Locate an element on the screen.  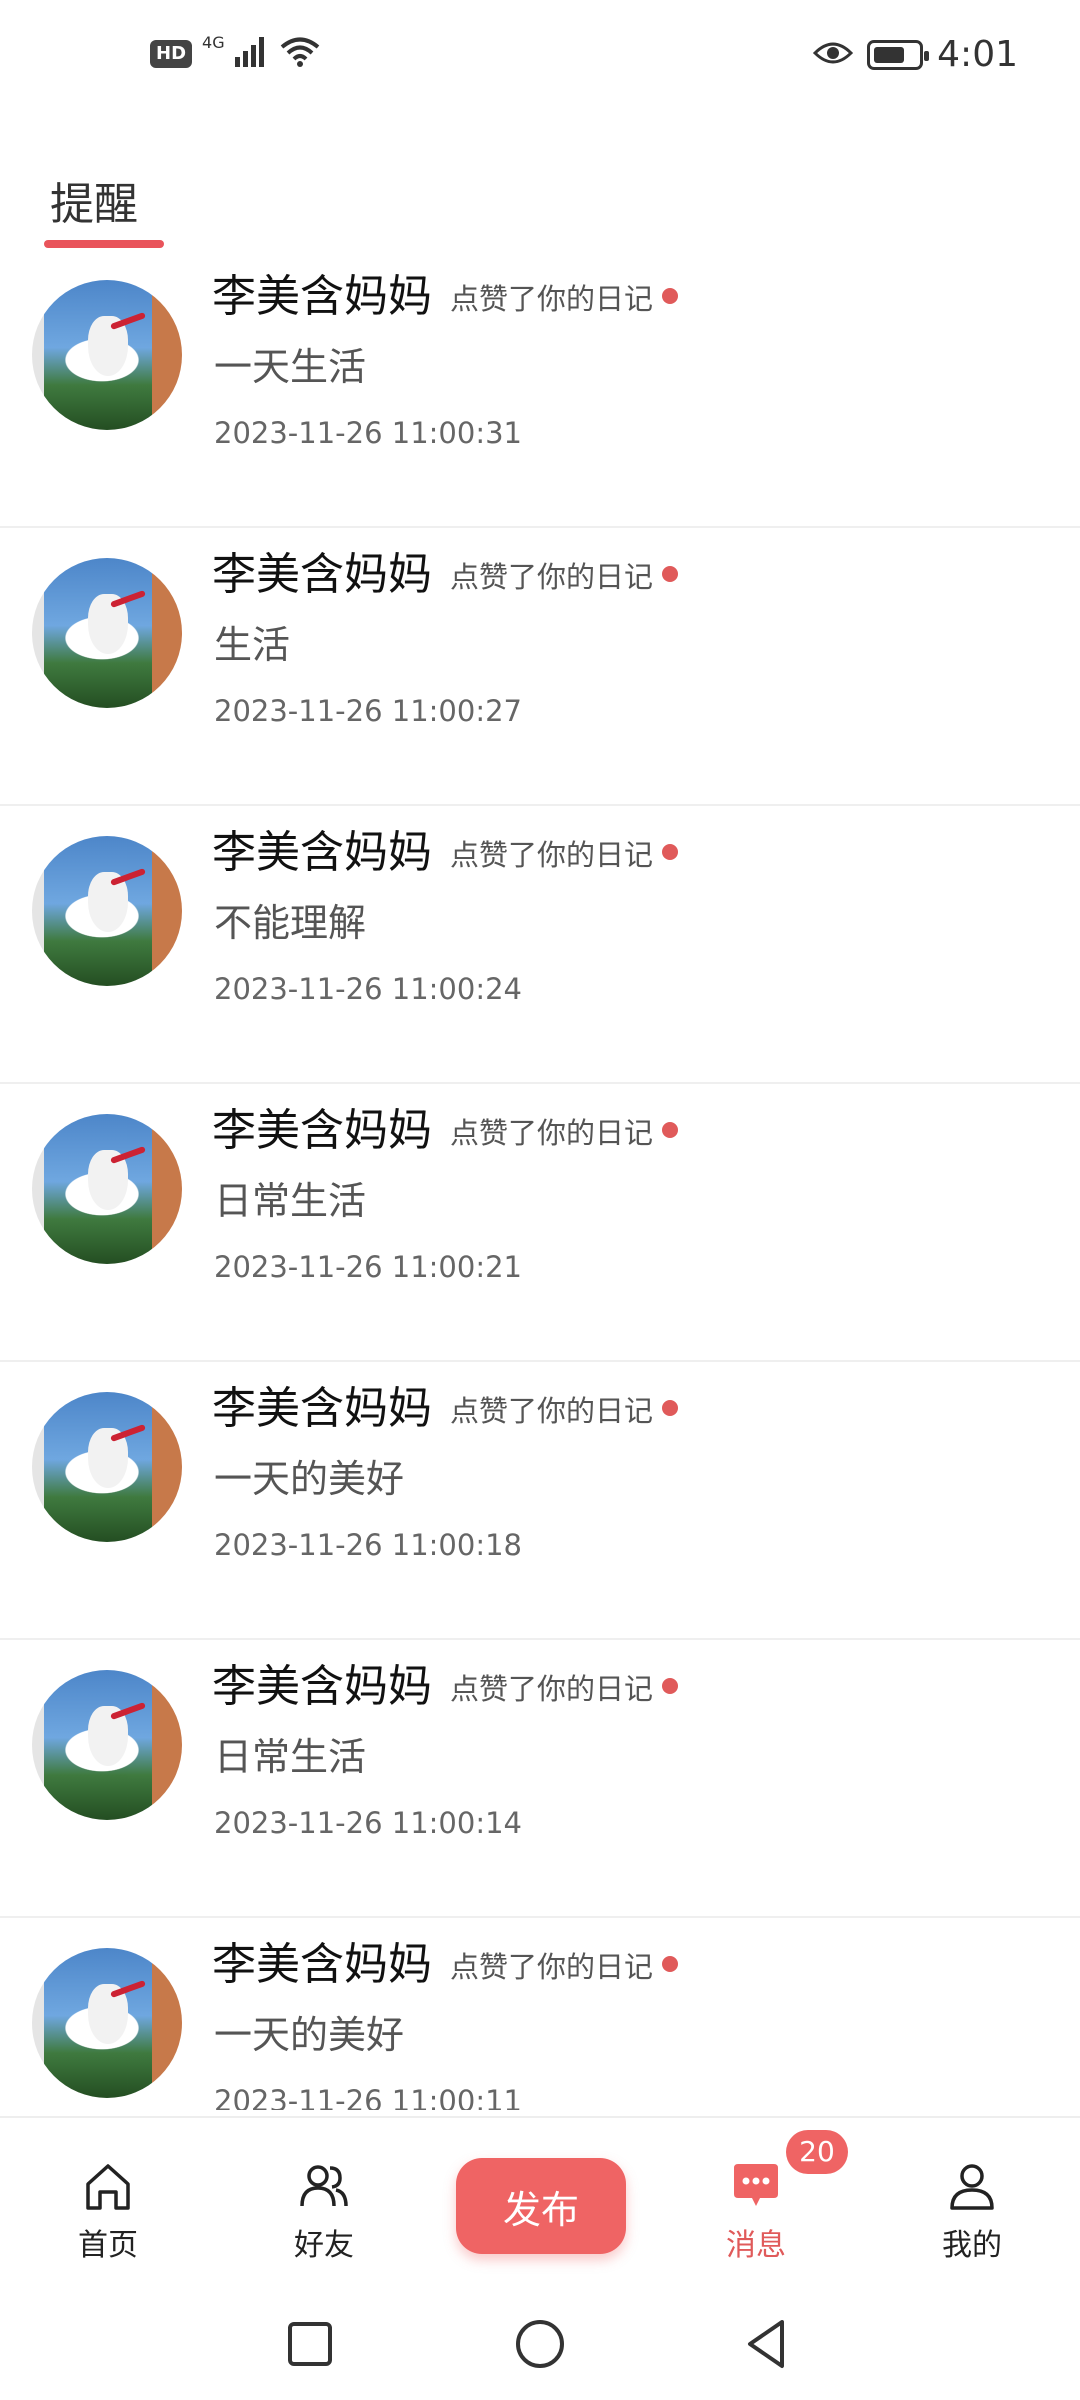
notification-item: 李美含妈妈 点赞了你的日记 日常生活 2023-11-26 11:00:21 is located at coordinates (540, 1223).